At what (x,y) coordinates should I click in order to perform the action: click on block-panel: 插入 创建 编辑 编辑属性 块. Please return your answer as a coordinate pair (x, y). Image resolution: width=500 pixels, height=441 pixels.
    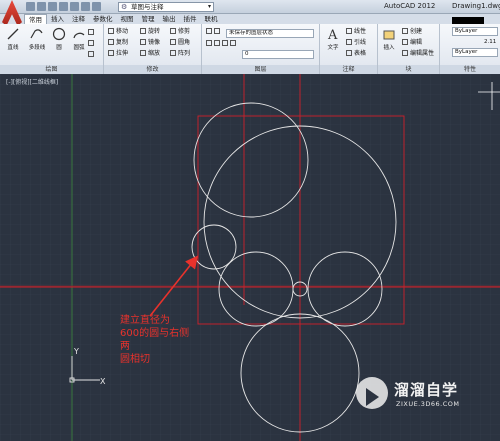
    Looking at the image, I should click on (409, 49).